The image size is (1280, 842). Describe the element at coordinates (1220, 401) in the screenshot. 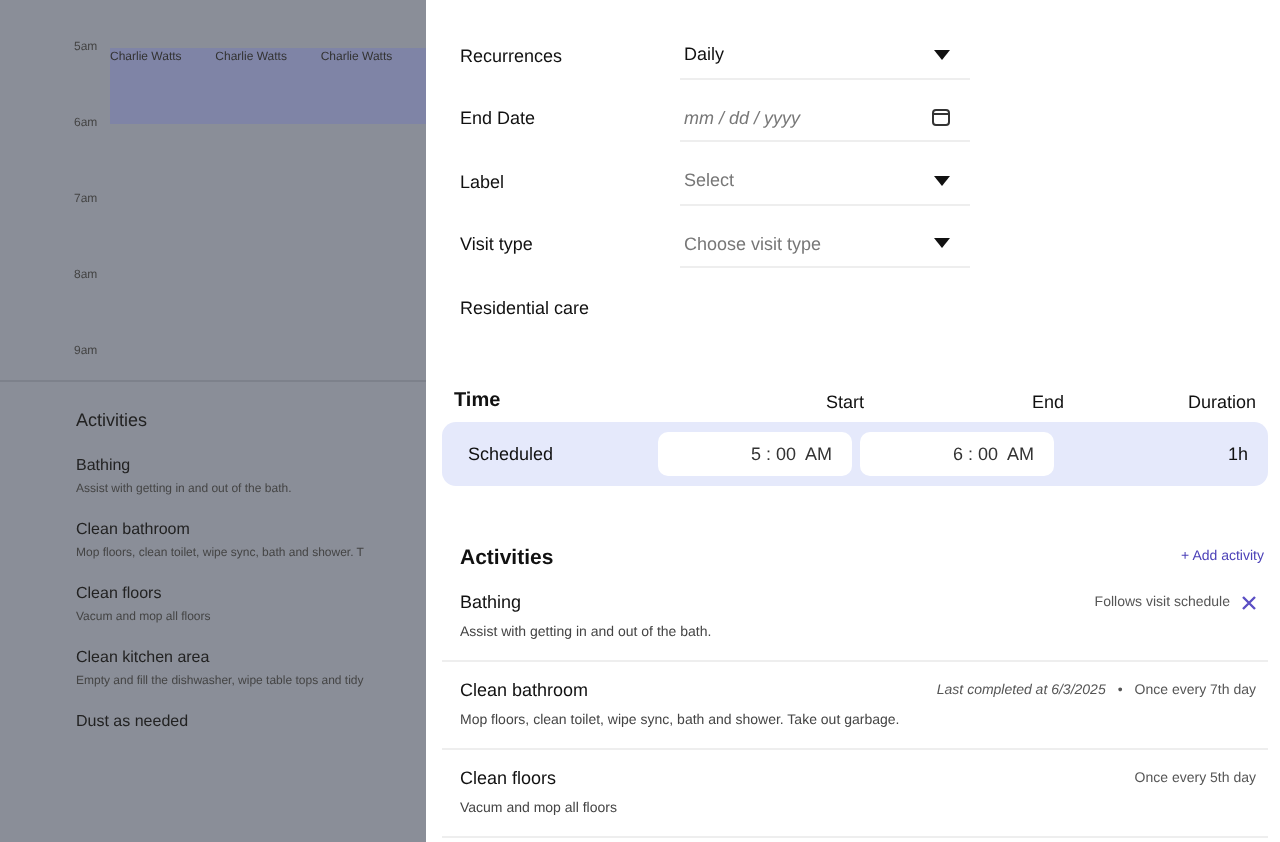

I see `column-header: Duration` at that location.